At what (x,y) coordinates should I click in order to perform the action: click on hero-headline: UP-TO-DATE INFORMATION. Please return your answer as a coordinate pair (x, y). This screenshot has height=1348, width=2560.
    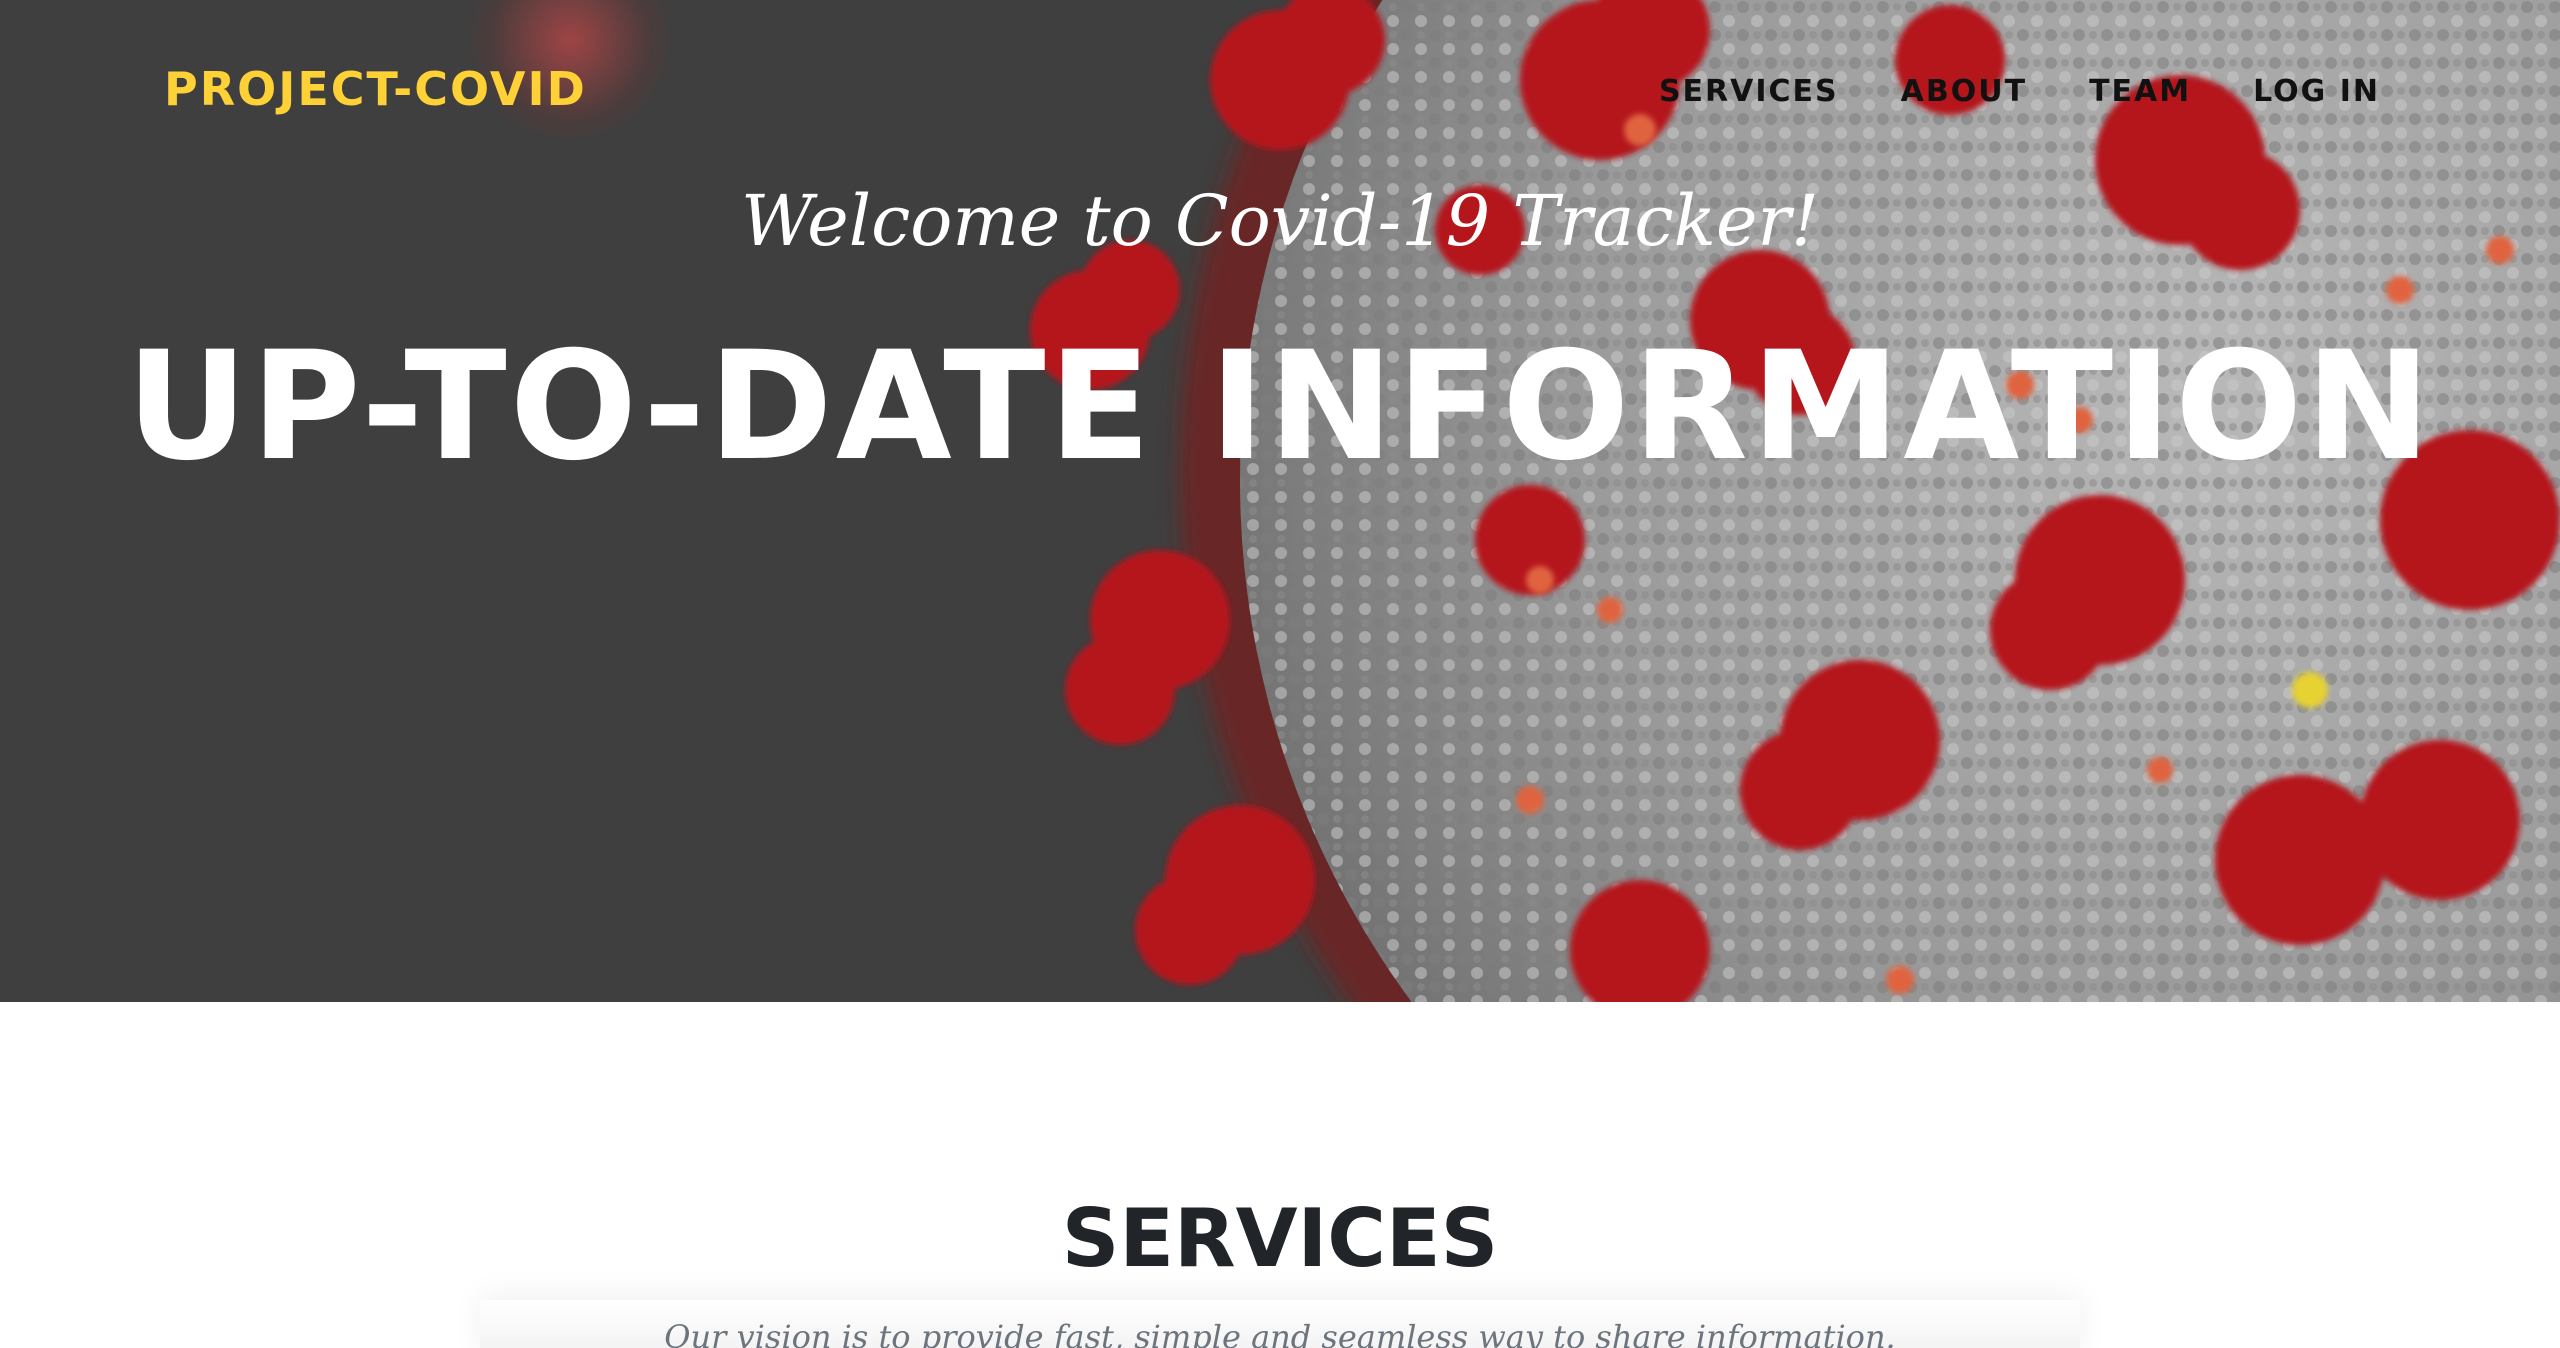
    Looking at the image, I should click on (1280, 407).